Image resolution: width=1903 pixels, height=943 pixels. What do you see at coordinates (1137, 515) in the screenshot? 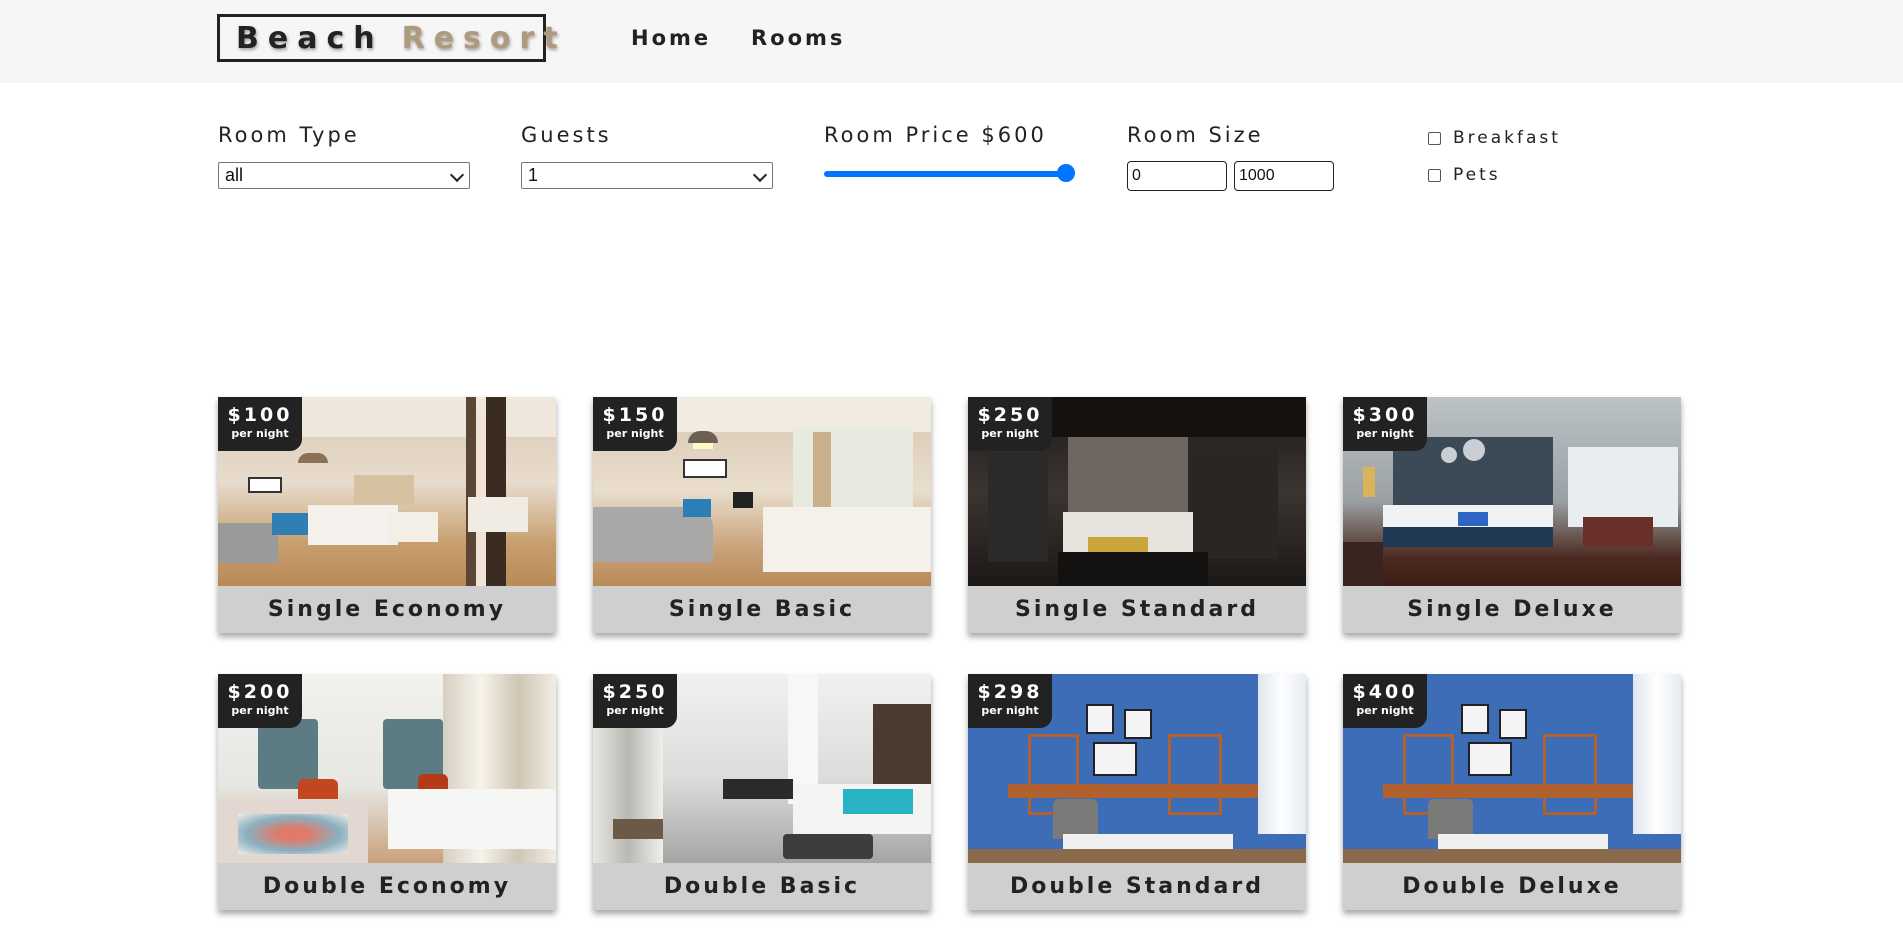
I see `room-card: $250 per night Single Standard` at bounding box center [1137, 515].